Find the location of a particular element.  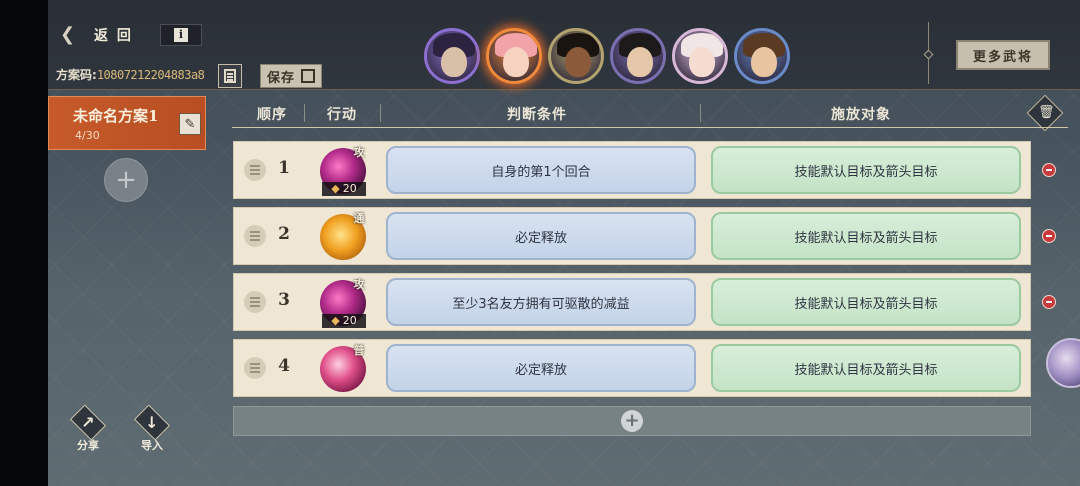

plan-card: 未命名方案1 4/30 ✎ is located at coordinates (127, 123).